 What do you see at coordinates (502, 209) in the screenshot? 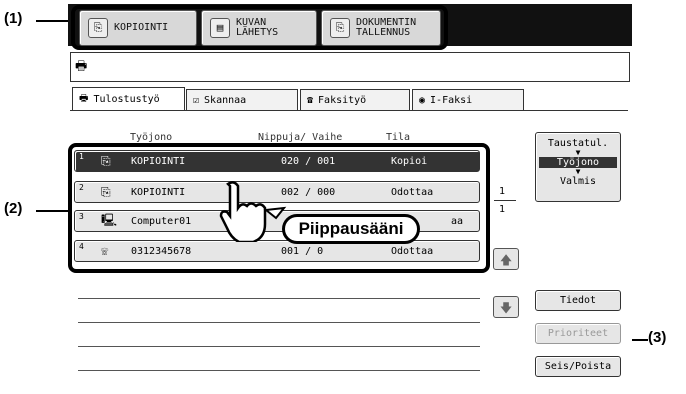
I see `page-total: 1` at bounding box center [502, 209].